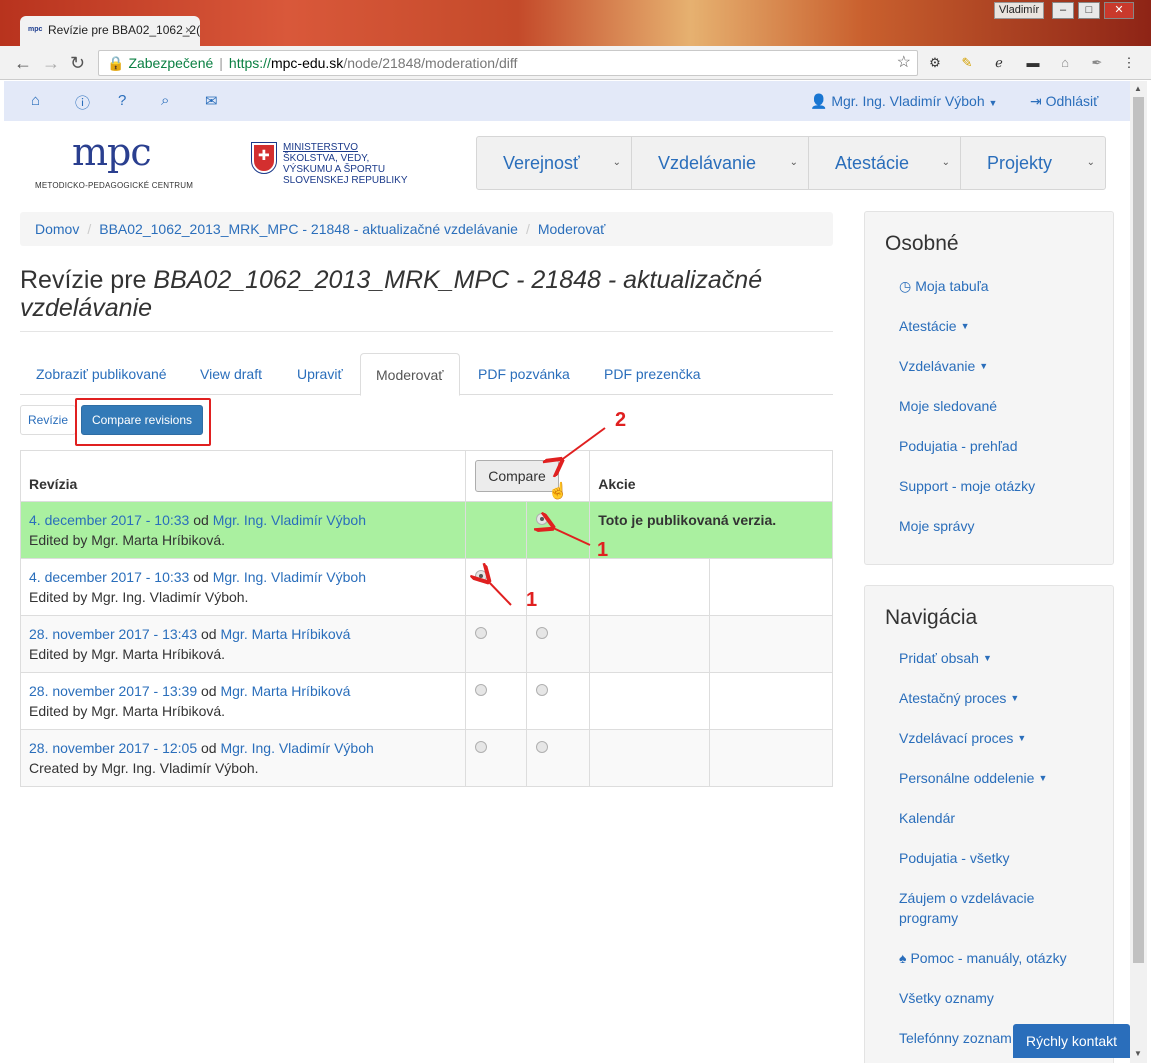  I want to click on sidebar-item-atestacie: Atestácie ▼, so click(1006, 326).